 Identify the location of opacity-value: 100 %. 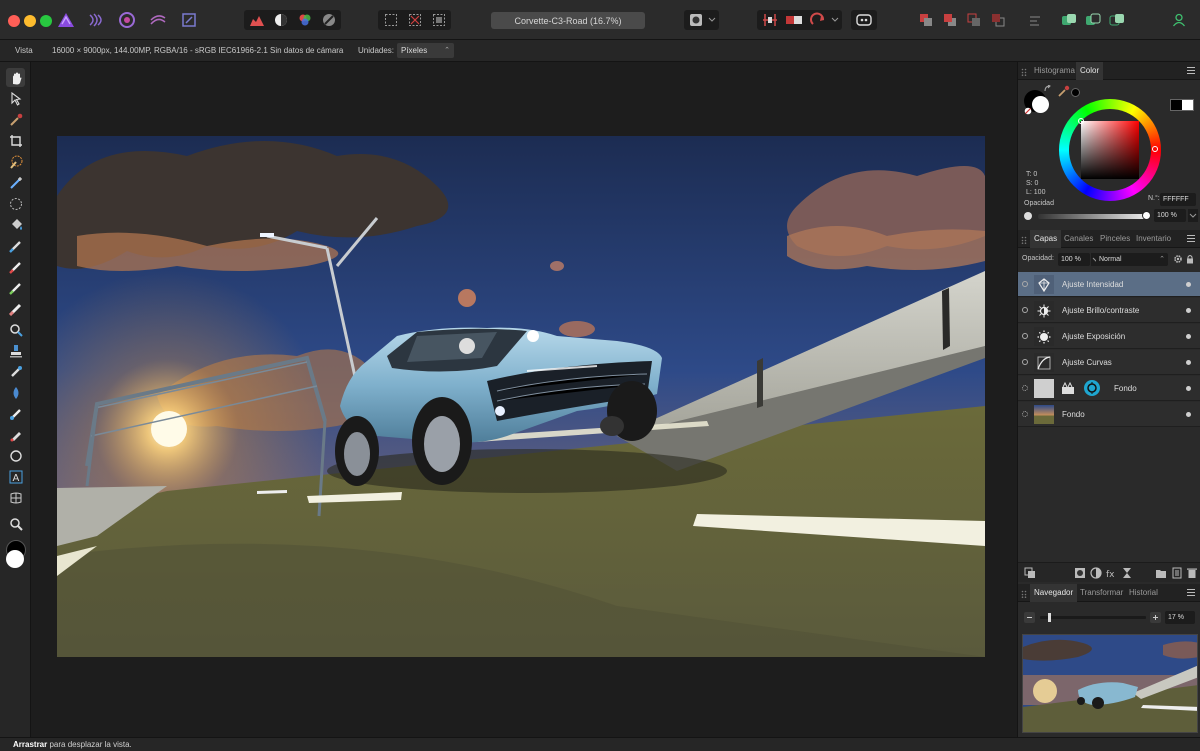
(1170, 215).